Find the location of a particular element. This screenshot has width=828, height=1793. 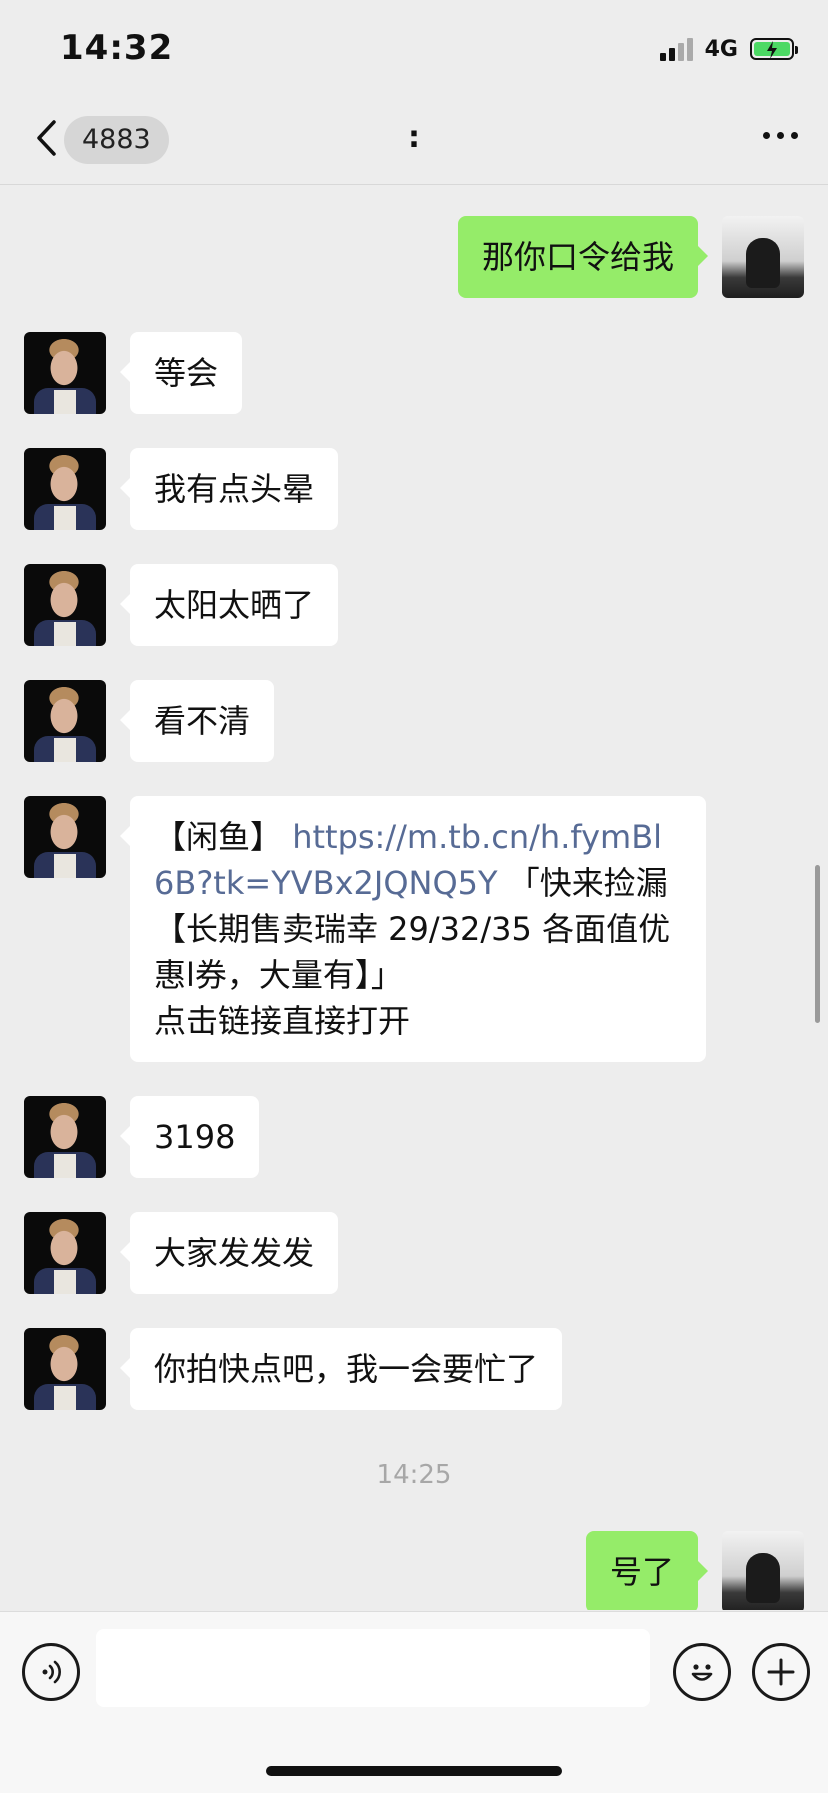

message-row: 等会 is located at coordinates (414, 373).